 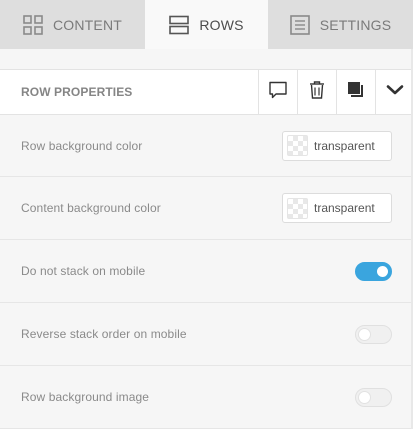 I want to click on duplicate-button, so click(x=355, y=92).